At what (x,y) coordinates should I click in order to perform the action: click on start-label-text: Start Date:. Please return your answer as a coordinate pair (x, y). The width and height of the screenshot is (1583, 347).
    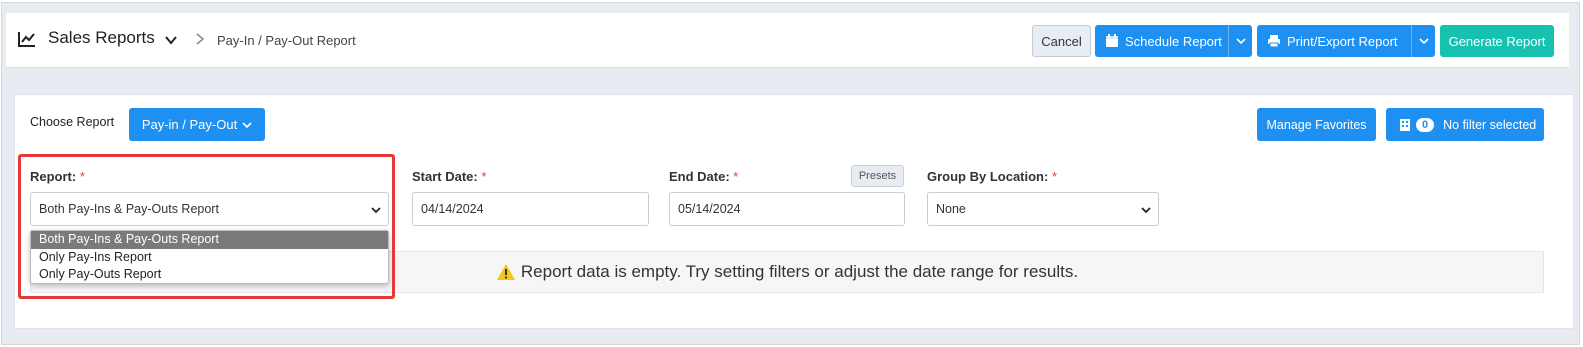
    Looking at the image, I should click on (445, 176).